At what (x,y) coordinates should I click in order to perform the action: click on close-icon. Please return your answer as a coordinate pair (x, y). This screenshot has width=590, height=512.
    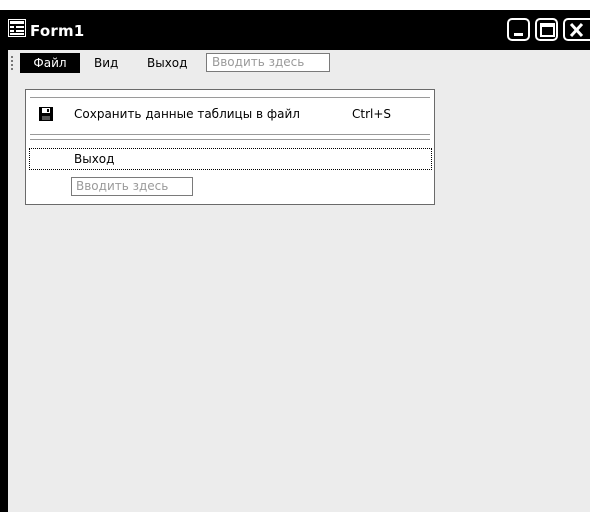
    Looking at the image, I should click on (576, 30).